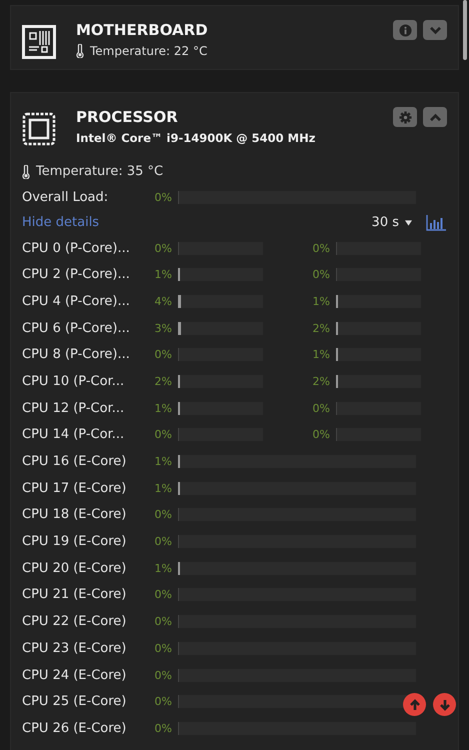 The height and width of the screenshot is (750, 469). I want to click on expand-button, so click(435, 30).